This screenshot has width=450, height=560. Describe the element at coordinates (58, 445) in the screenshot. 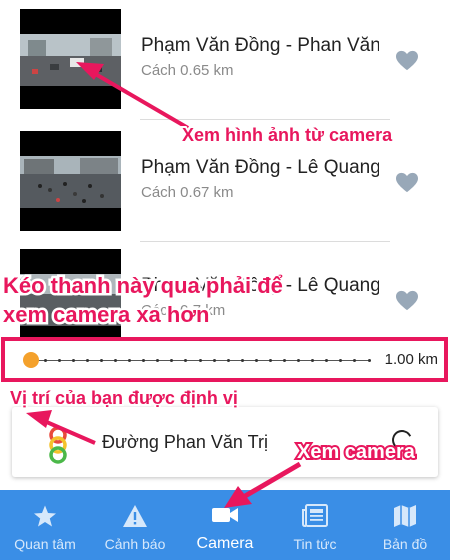

I see `location-icon` at that location.